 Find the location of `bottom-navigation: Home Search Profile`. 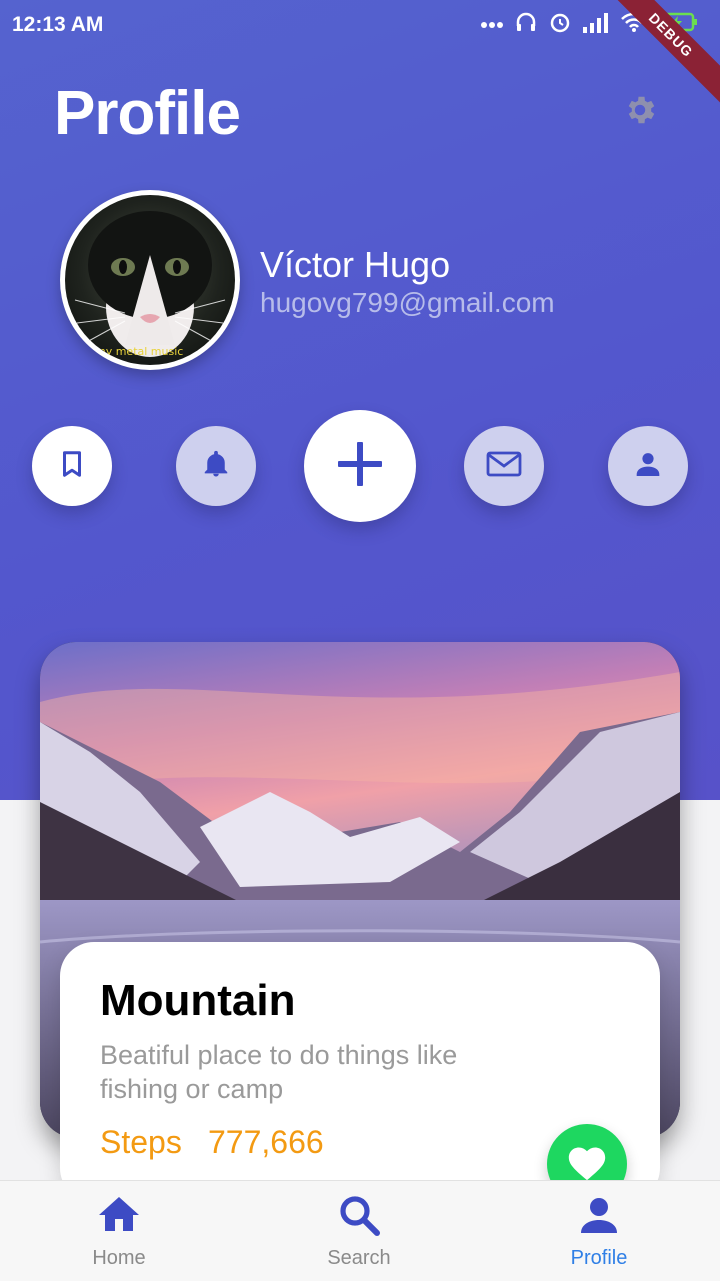

bottom-navigation: Home Search Profile is located at coordinates (360, 1230).